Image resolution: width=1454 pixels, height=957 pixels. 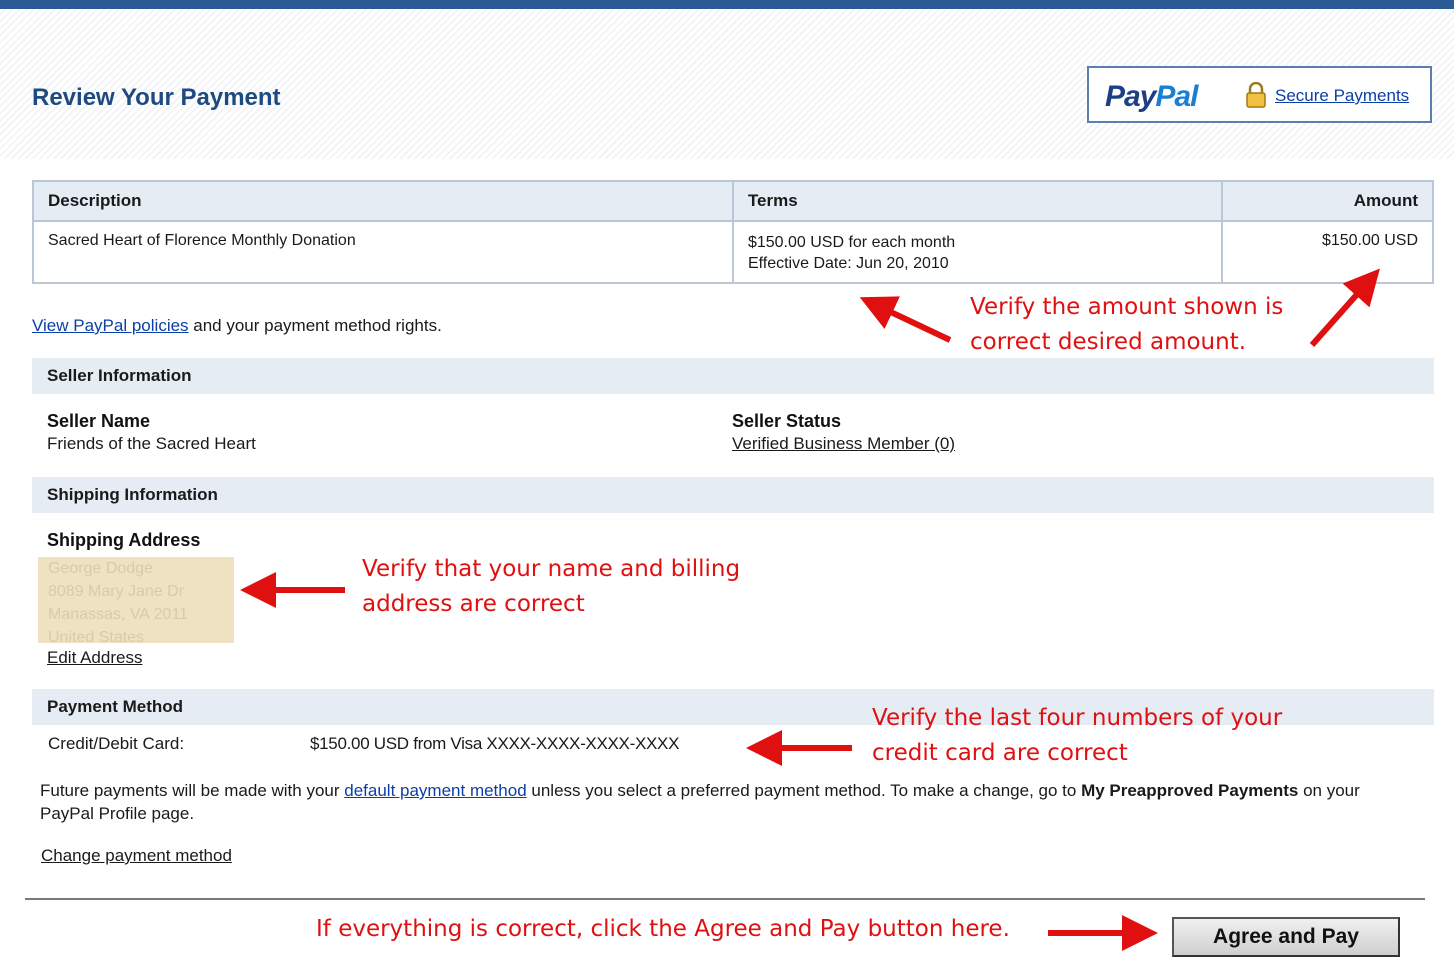 What do you see at coordinates (1256, 95) in the screenshot?
I see `lock-icon` at bounding box center [1256, 95].